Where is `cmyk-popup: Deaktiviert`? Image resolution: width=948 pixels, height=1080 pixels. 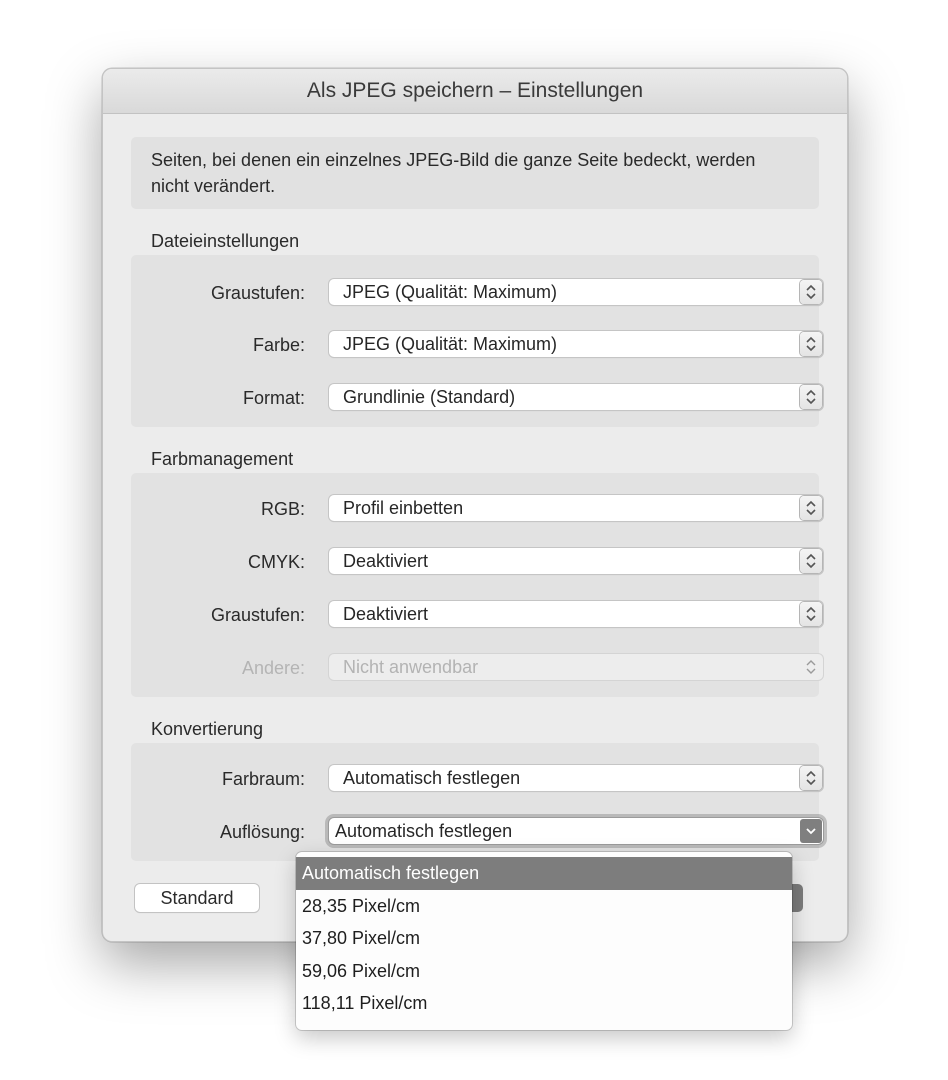 cmyk-popup: Deaktiviert is located at coordinates (576, 561).